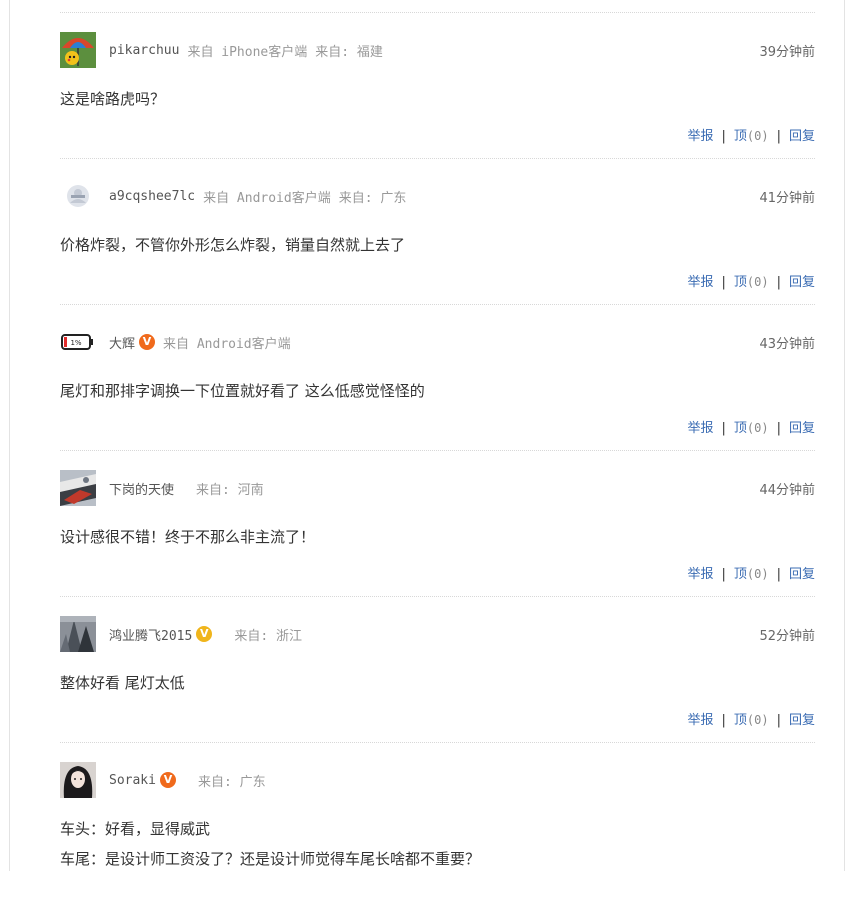 The height and width of the screenshot is (903, 852). What do you see at coordinates (270, 859) in the screenshot?
I see `comment-line: 车尾：是设计师工资没了？还是设计师觉得车尾长啥都不重要？` at bounding box center [270, 859].